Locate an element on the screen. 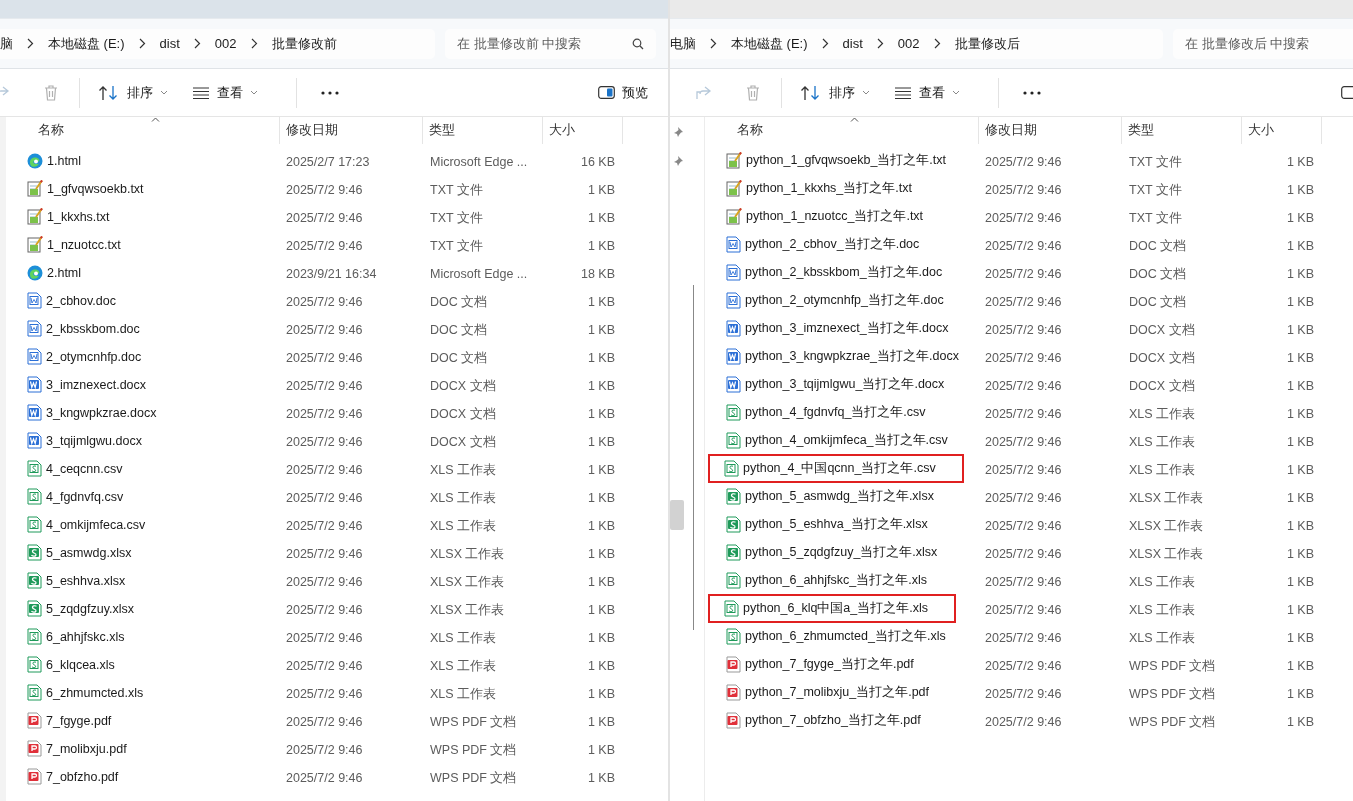  address-bar: 脑 本地磁盘 (E:) dist 002 批量修改前 is located at coordinates (217, 43).